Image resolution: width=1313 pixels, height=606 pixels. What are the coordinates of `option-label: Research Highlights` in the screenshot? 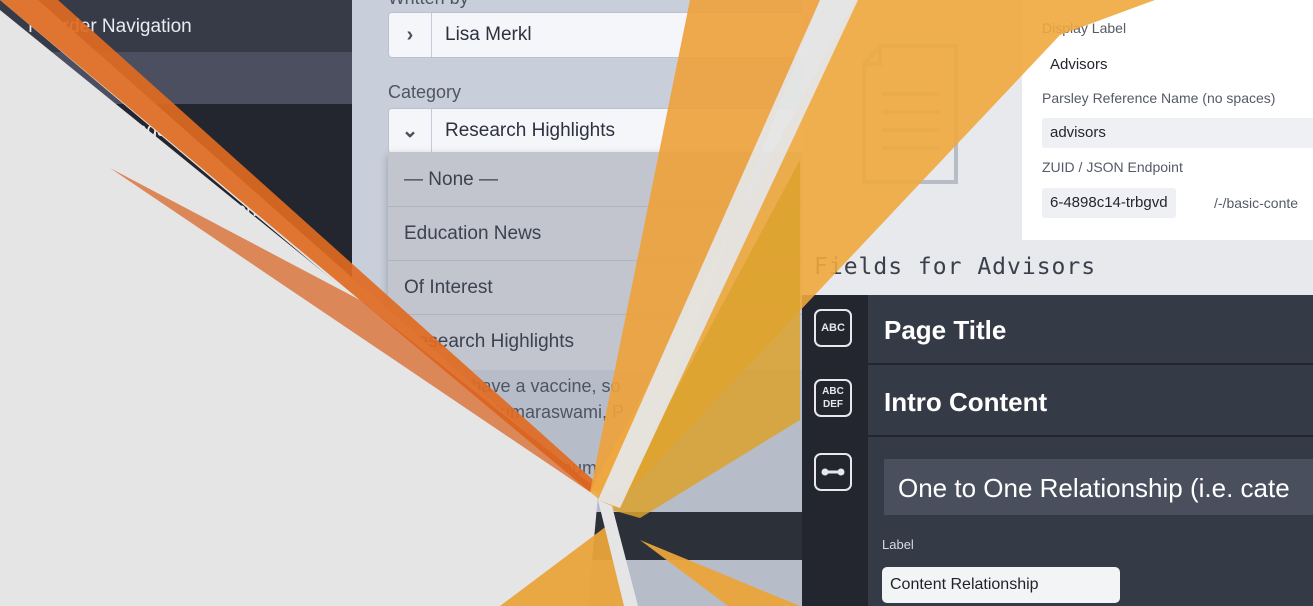 It's located at (489, 341).